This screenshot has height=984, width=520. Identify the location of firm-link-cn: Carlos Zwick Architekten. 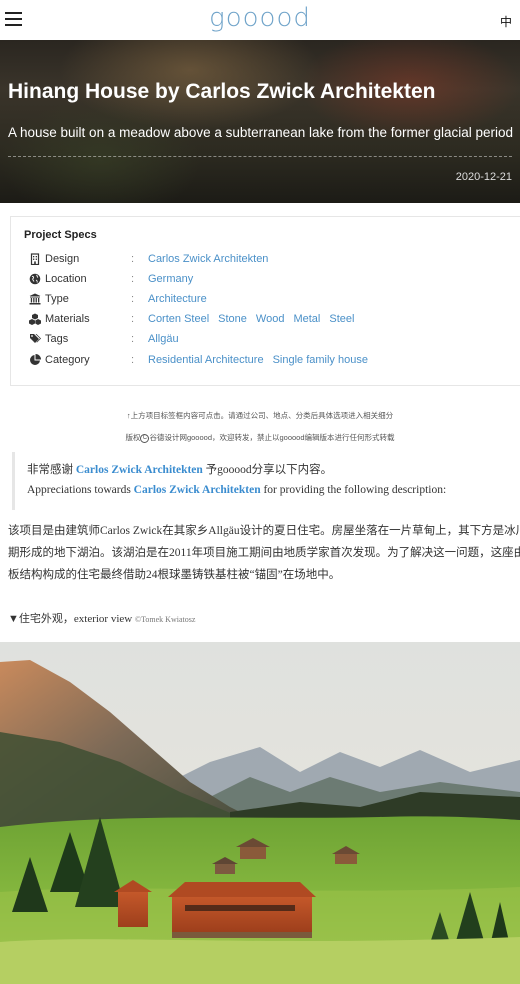
(139, 470).